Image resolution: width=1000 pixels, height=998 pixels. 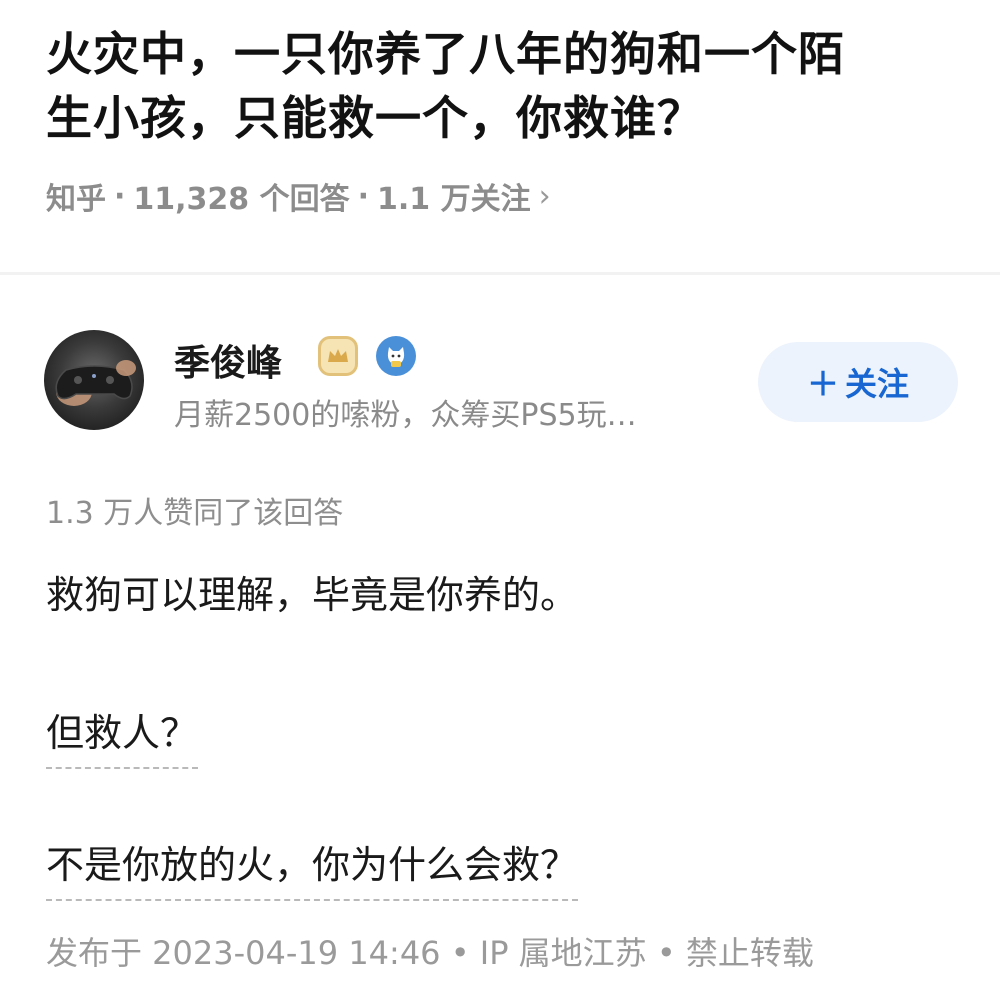 What do you see at coordinates (228, 360) in the screenshot?
I see `author-name: 季俊峰` at bounding box center [228, 360].